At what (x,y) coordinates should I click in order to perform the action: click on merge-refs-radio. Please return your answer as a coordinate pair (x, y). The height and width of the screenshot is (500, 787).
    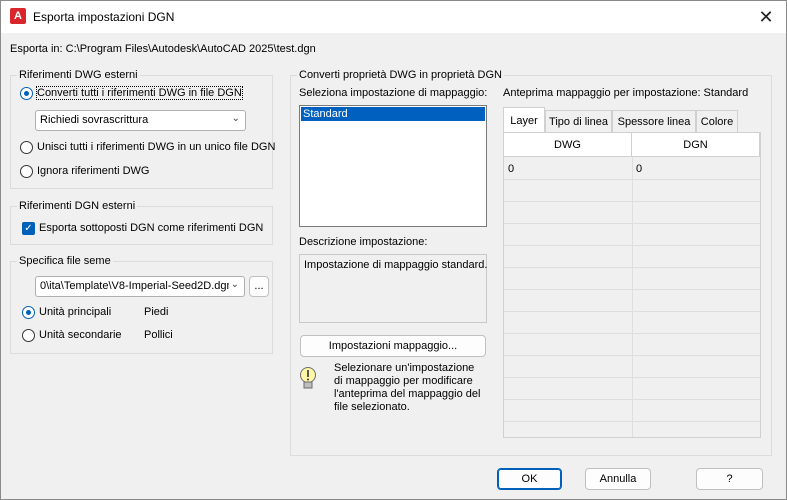
    Looking at the image, I should click on (26, 147).